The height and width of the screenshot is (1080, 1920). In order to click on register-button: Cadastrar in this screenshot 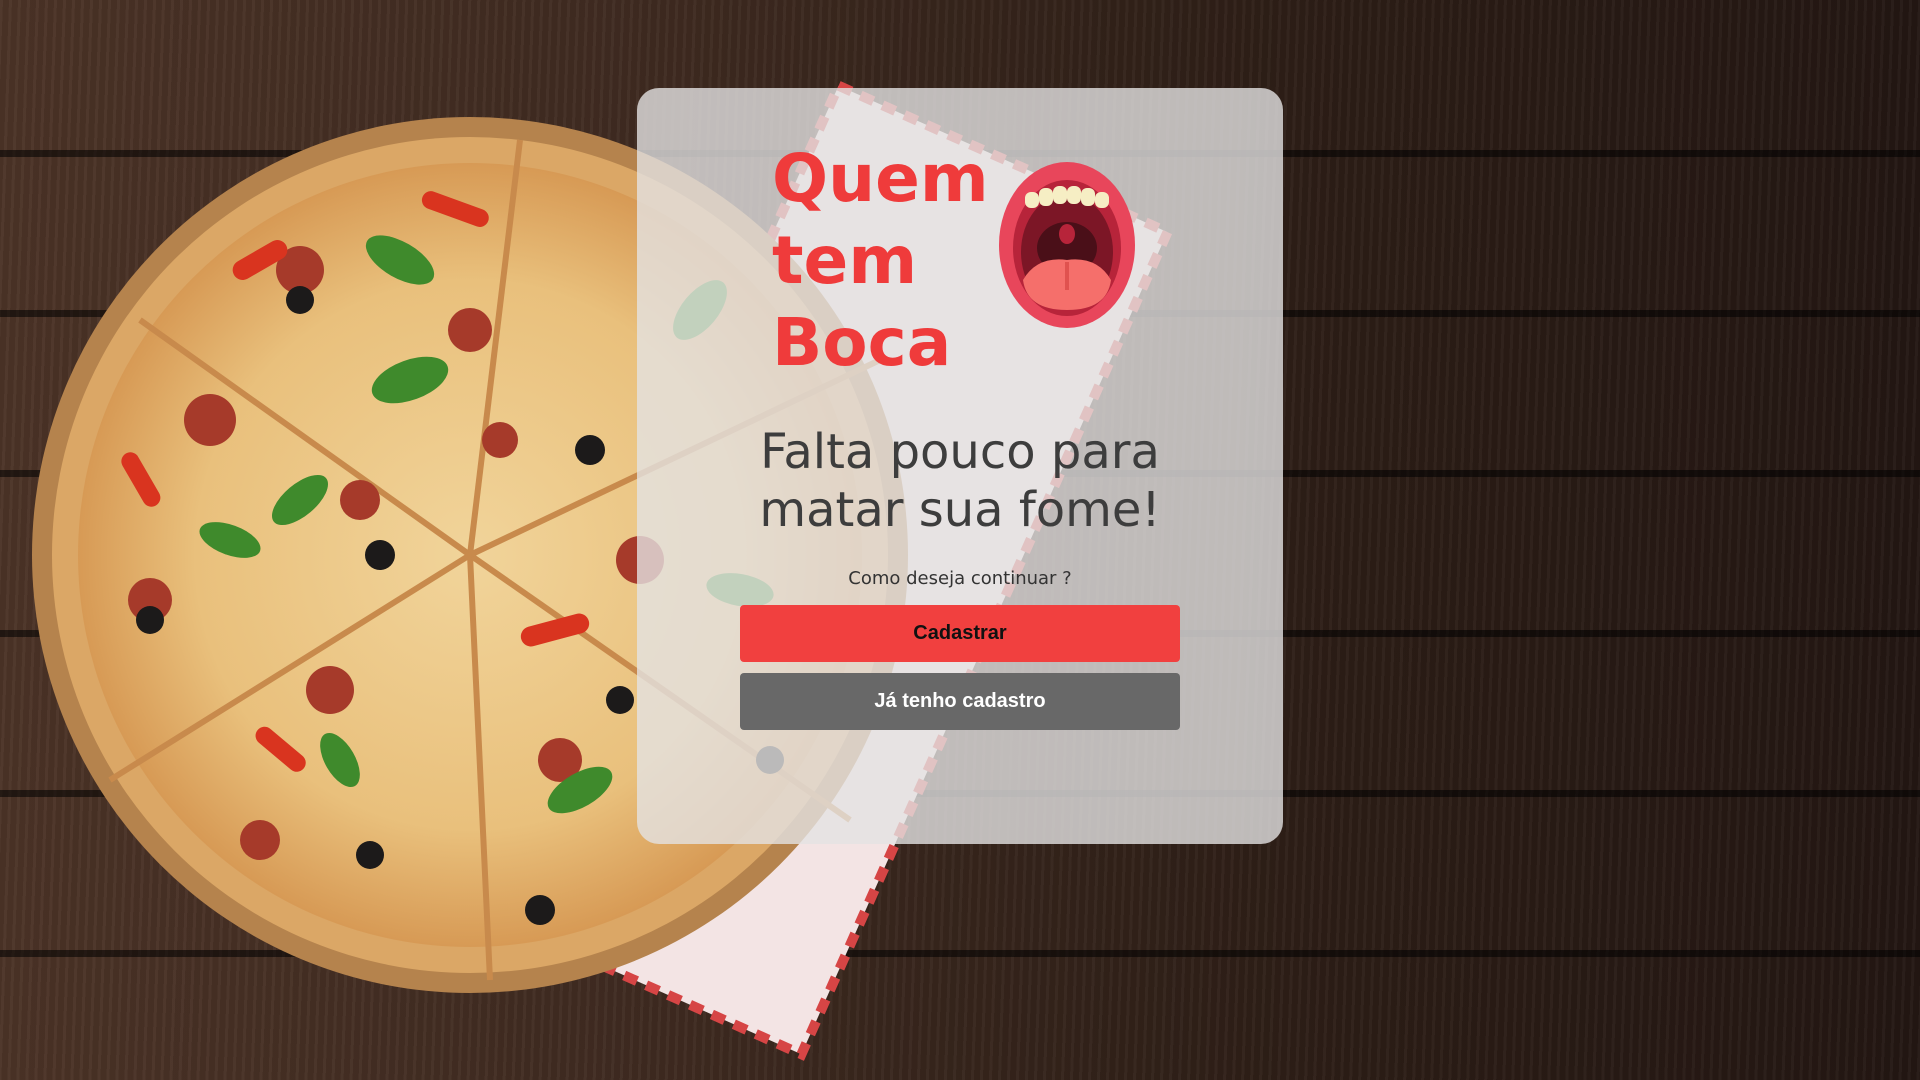, I will do `click(960, 633)`.